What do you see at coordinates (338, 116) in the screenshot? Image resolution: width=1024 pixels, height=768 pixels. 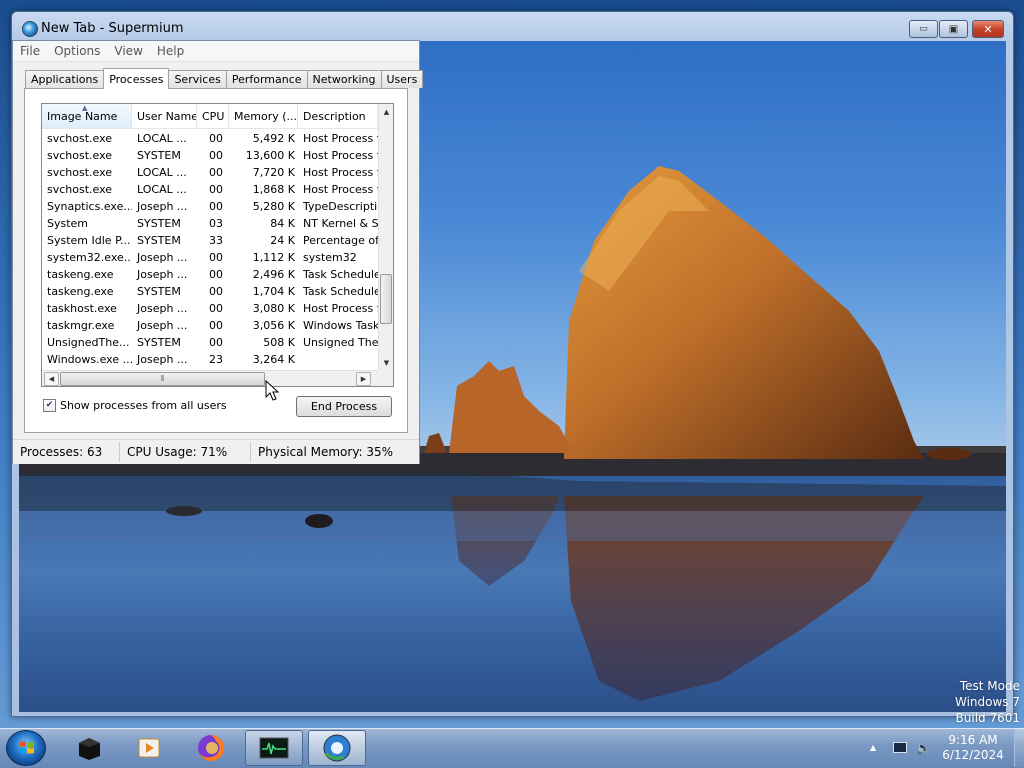 I see `column-header-description: Description` at bounding box center [338, 116].